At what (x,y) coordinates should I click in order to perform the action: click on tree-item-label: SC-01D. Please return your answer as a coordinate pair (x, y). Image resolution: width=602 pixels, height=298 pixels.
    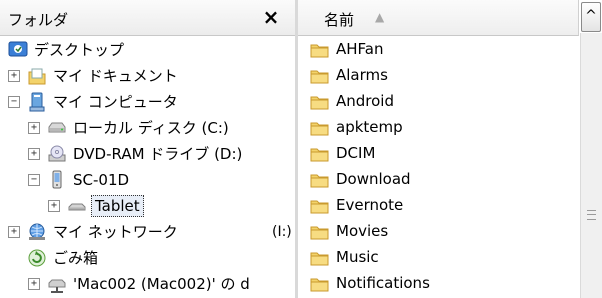
    Looking at the image, I should click on (101, 180).